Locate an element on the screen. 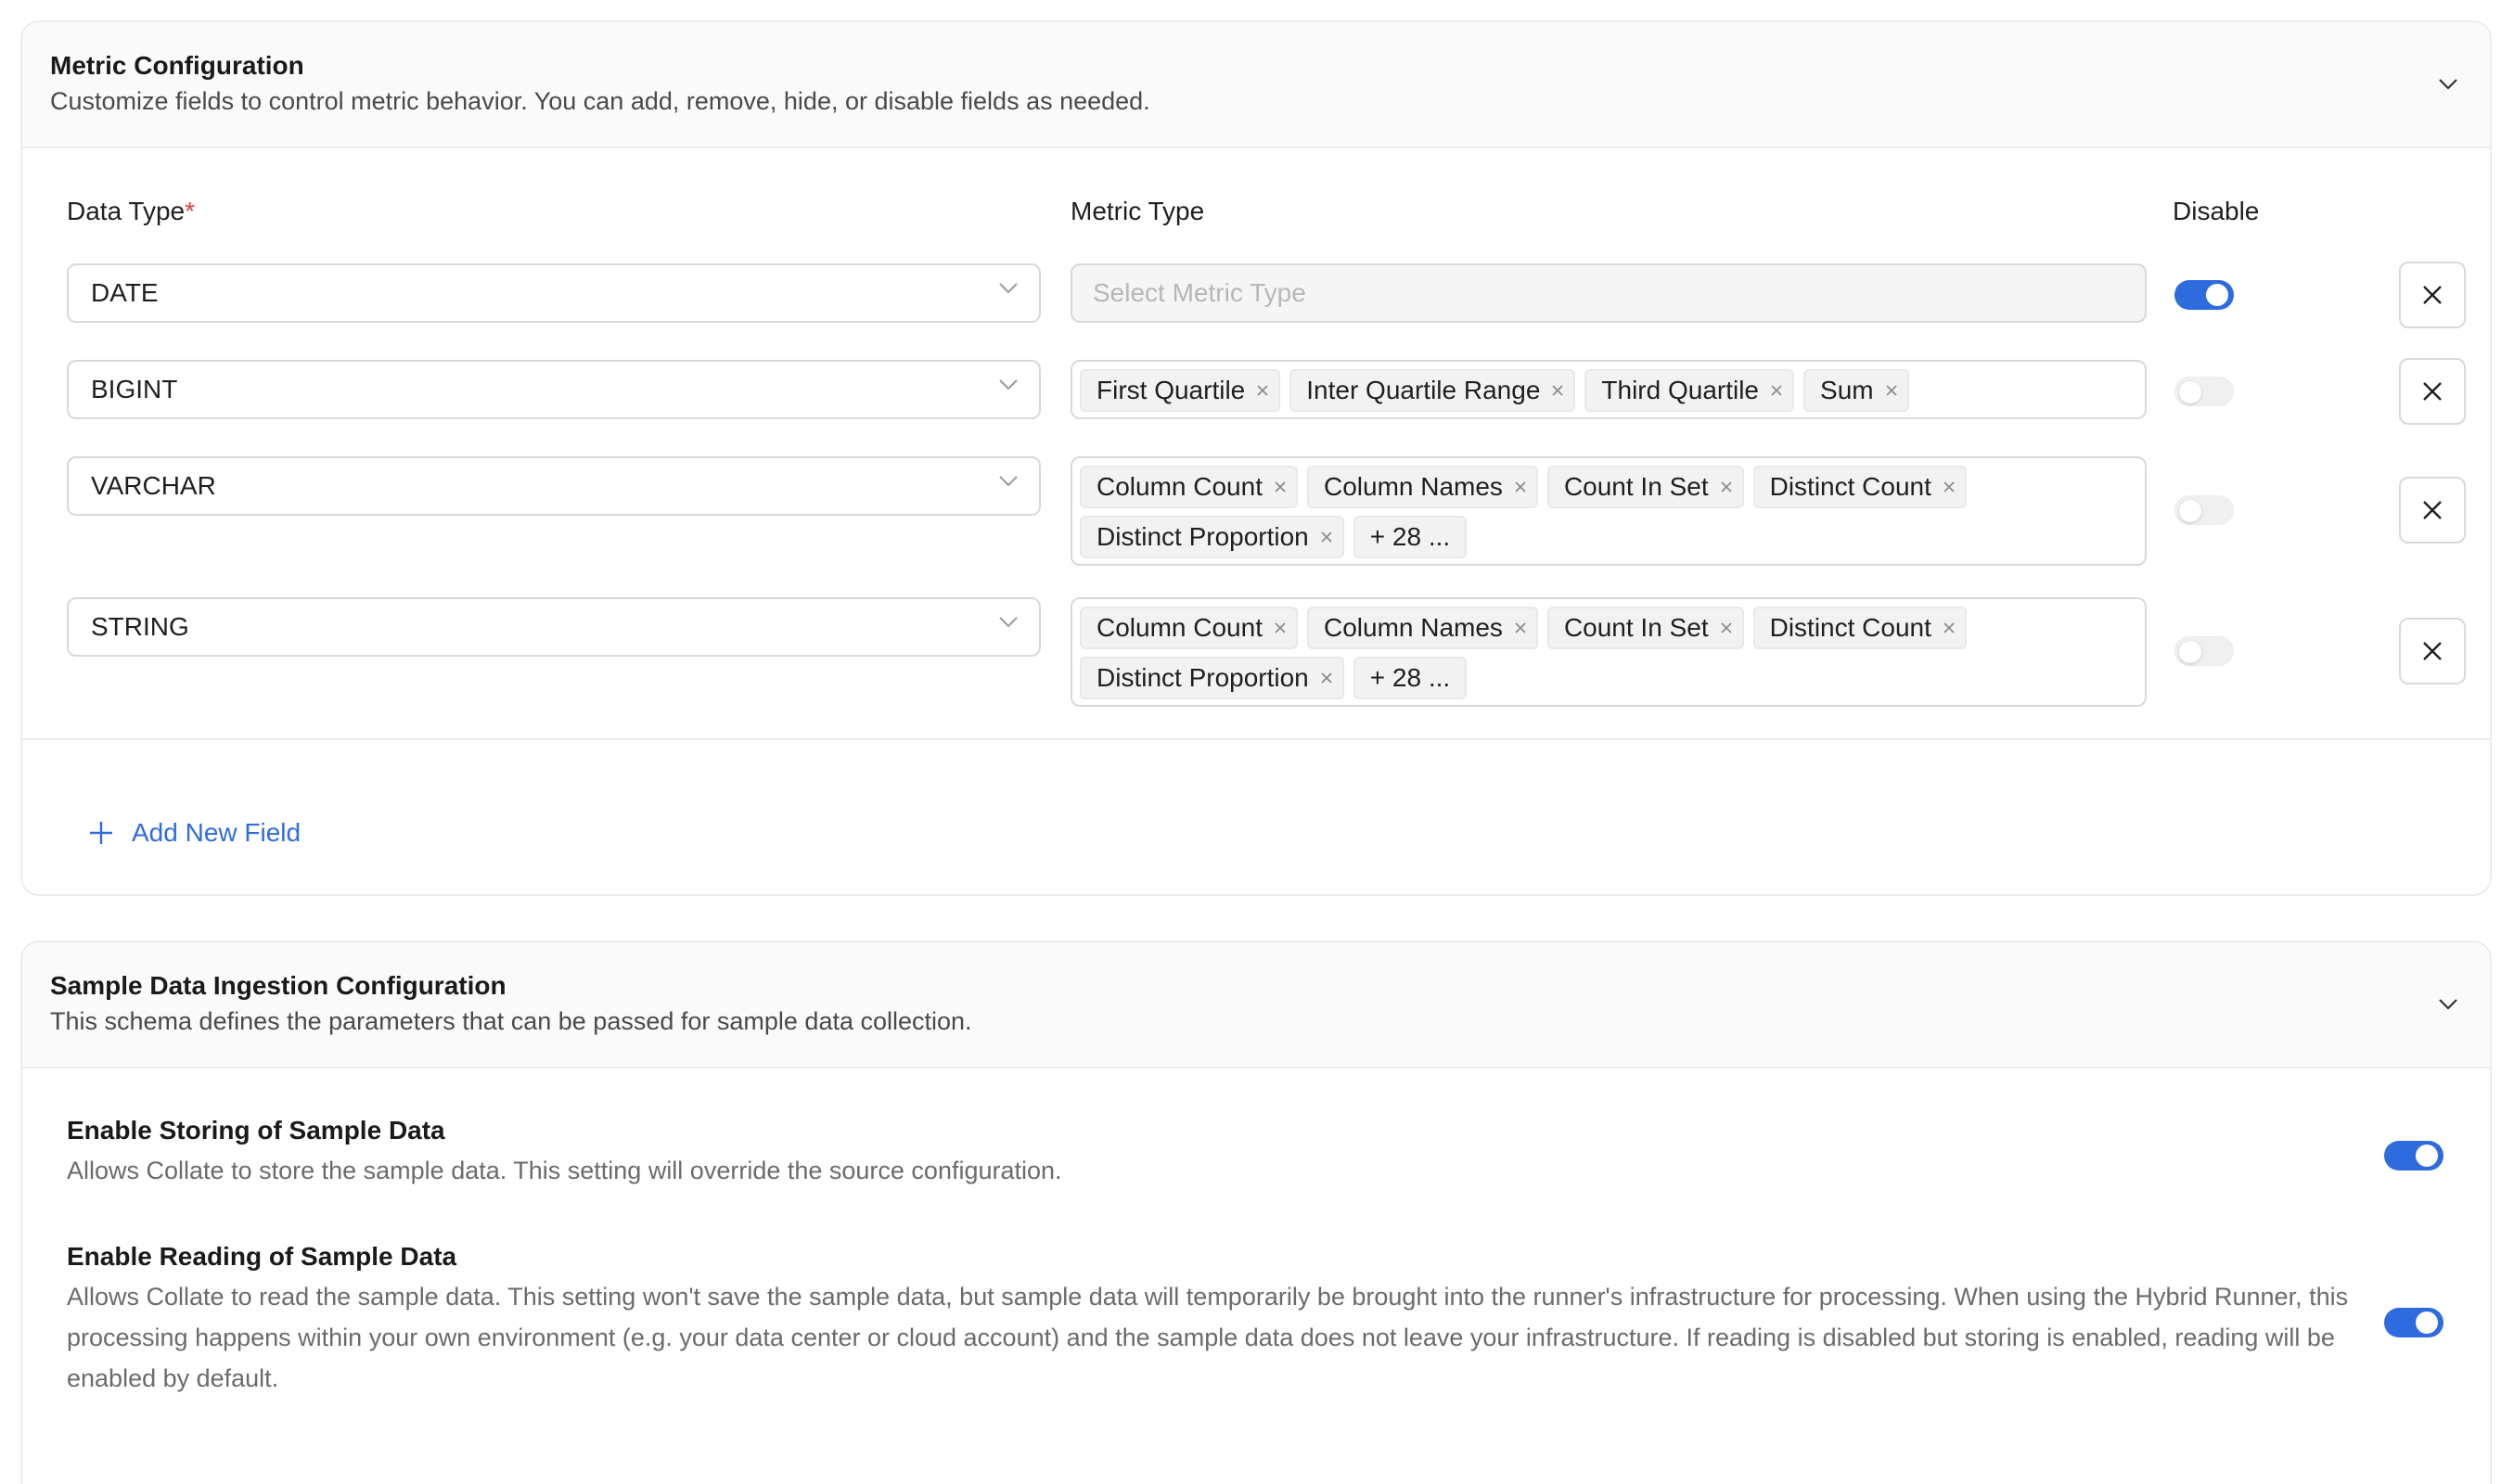  metric-type-label: Metric Type is located at coordinates (1138, 211).